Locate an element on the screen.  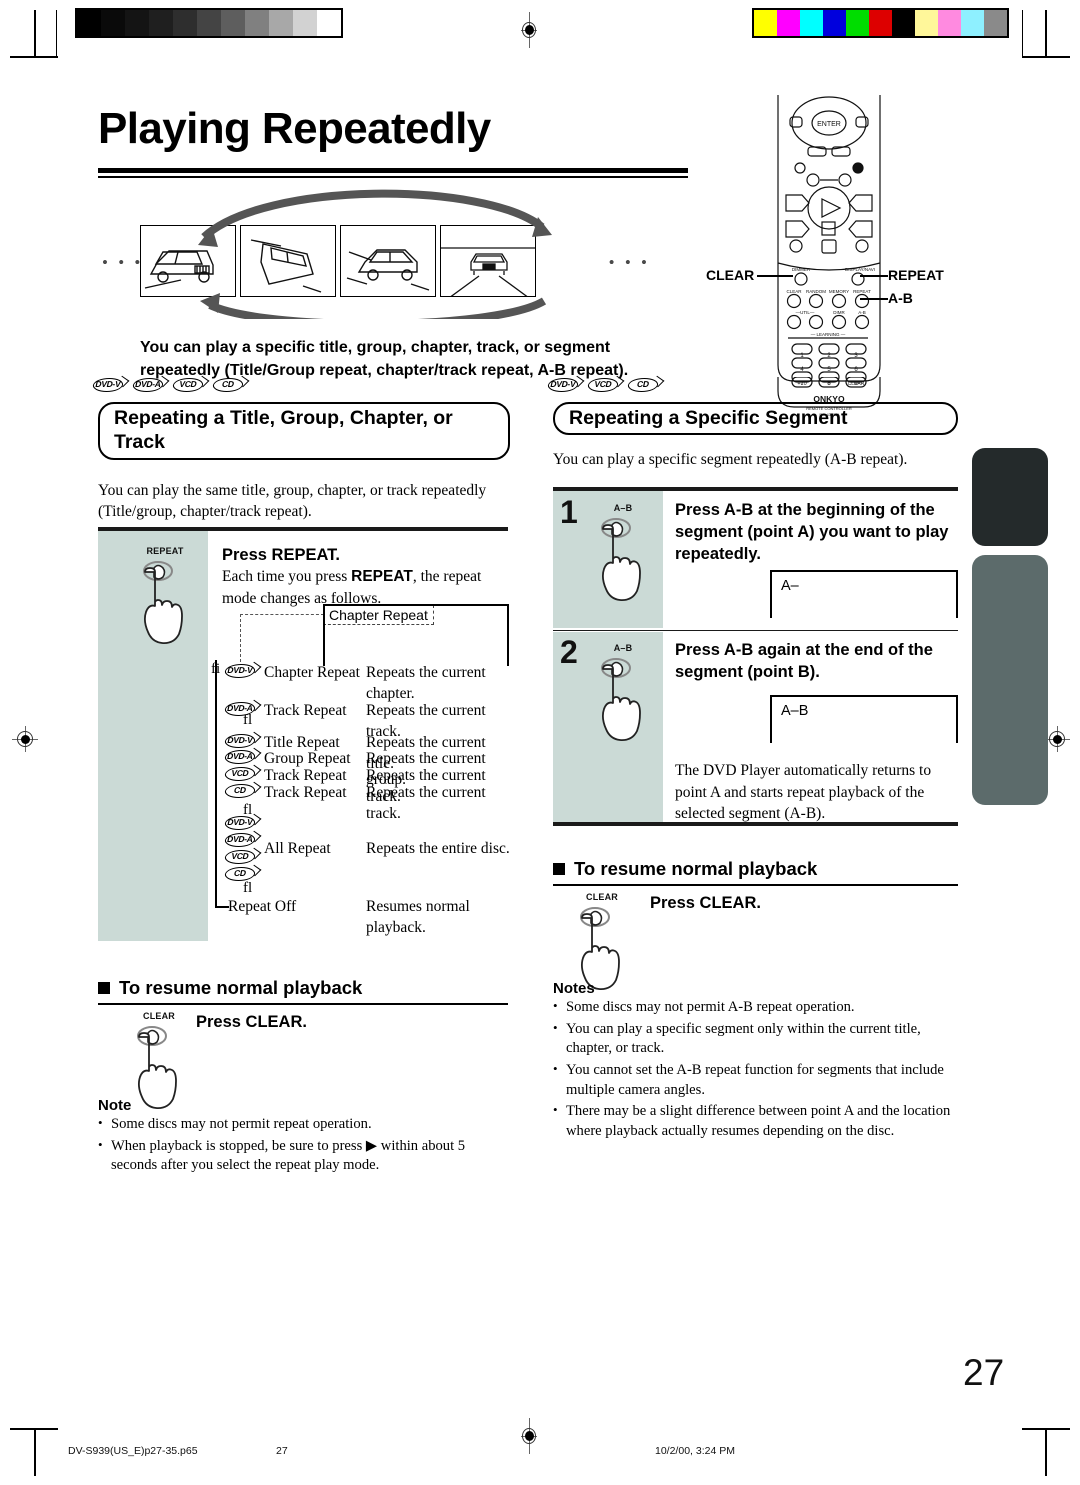
footer-filename: DV-S939(US_E)p27-35.p65 is located at coordinates (133, 1451).